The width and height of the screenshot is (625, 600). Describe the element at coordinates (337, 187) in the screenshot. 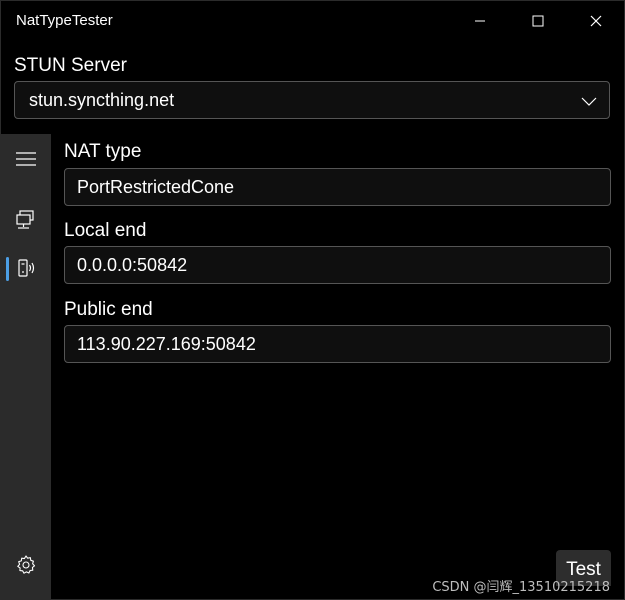

I see `nat-type-field: PortRestrictedCone` at that location.